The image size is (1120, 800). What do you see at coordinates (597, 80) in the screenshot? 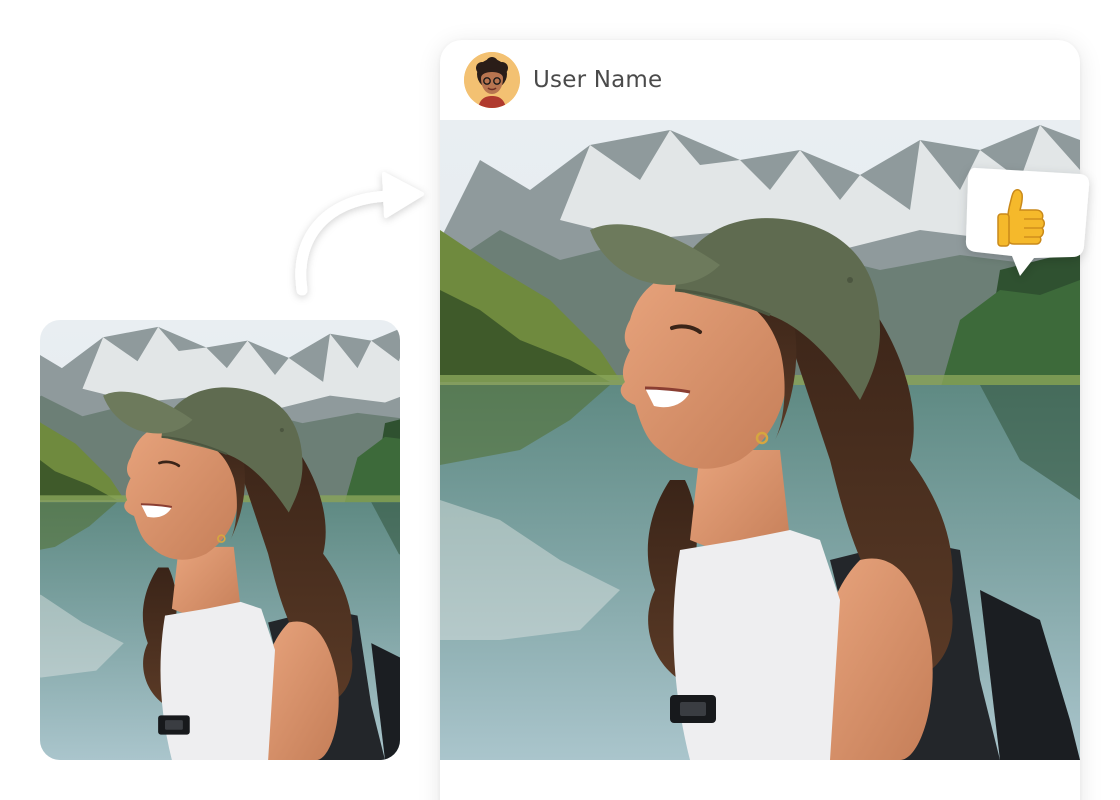
I see `user-name: User Name` at bounding box center [597, 80].